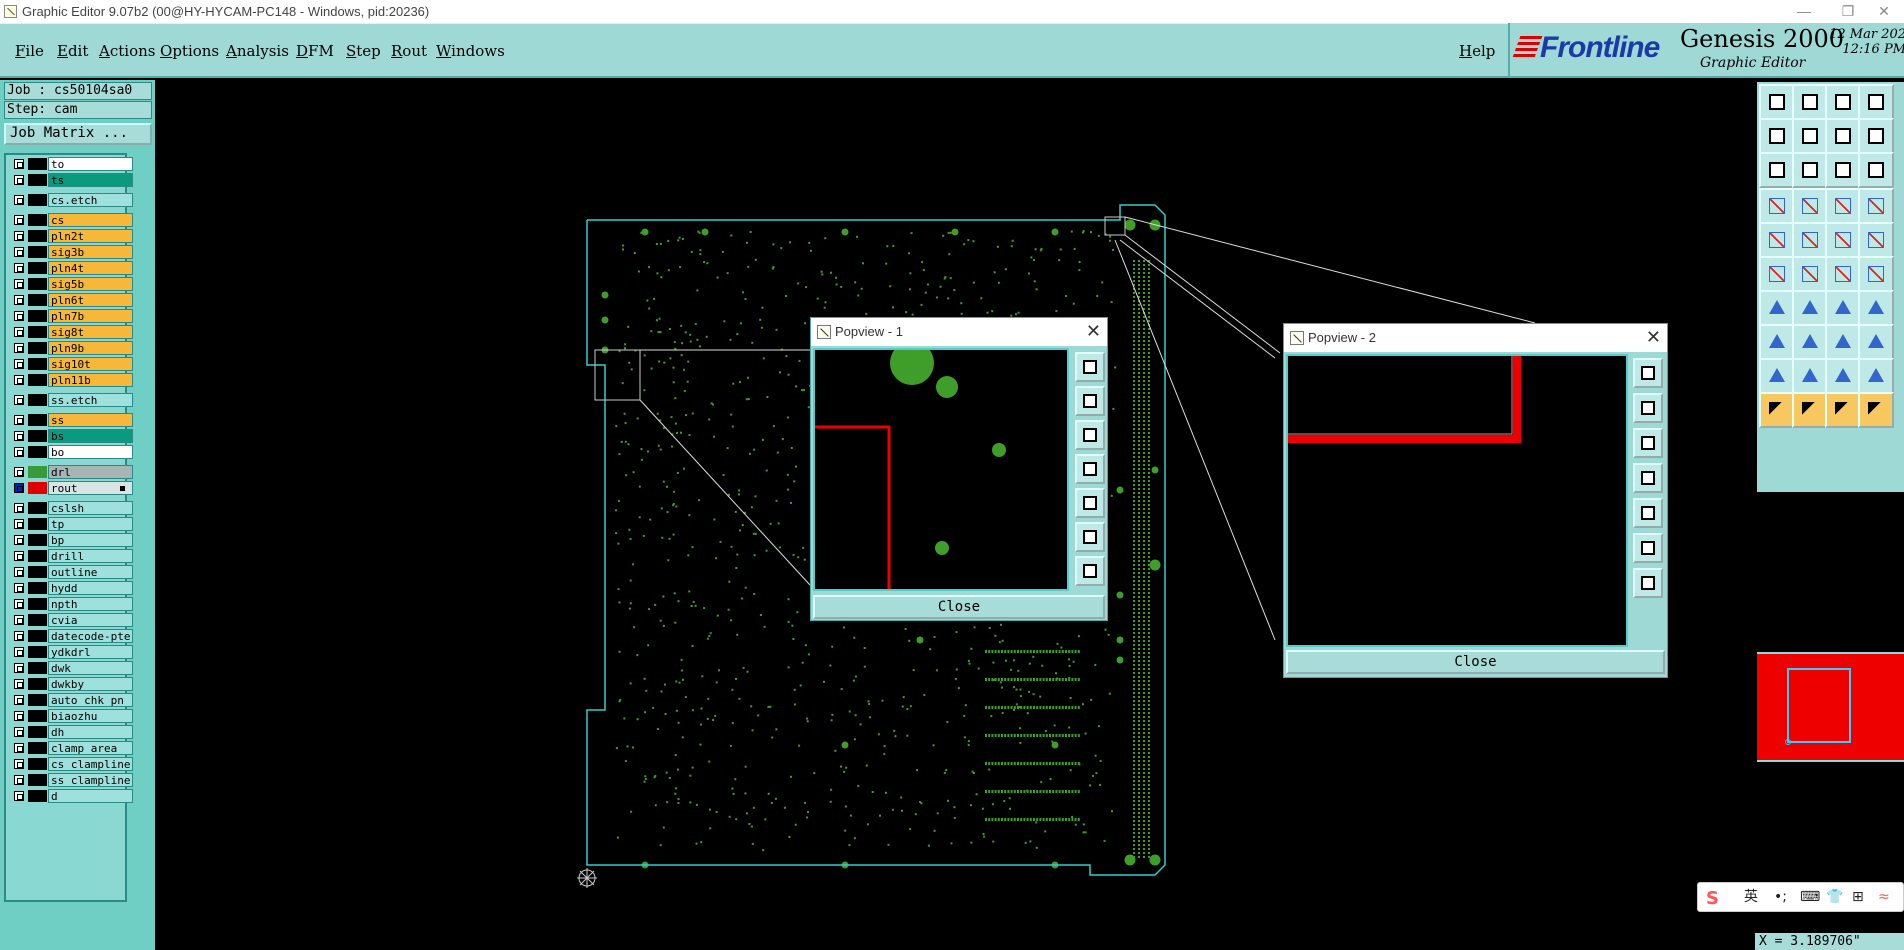 This screenshot has height=950, width=1904. I want to click on layer-name: datecode-pte, so click(90, 636).